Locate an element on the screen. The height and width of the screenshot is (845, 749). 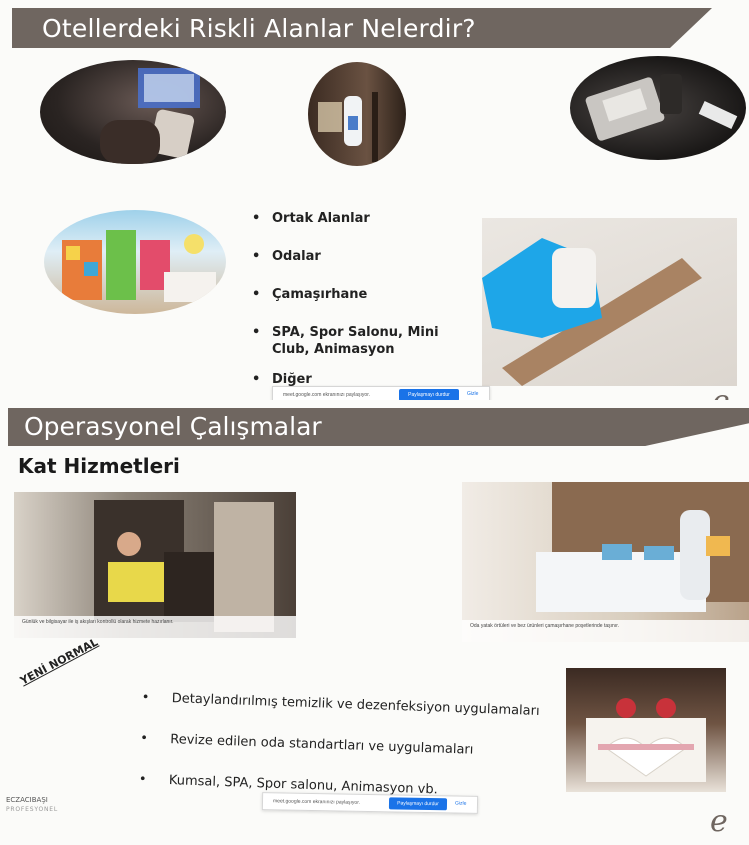
list-item: Çamaşırhane is located at coordinates (355, 294).